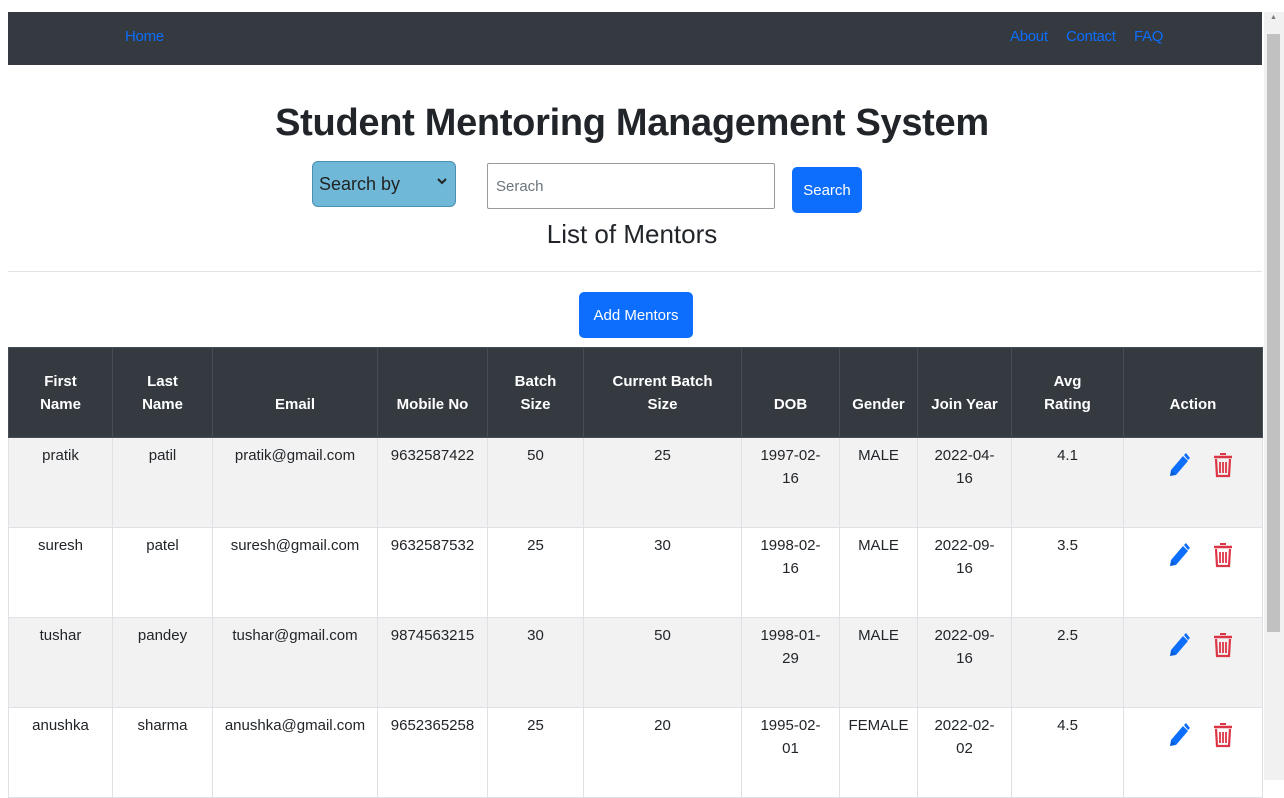 Image resolution: width=1284 pixels, height=798 pixels. I want to click on cell-gender: FEMALE, so click(878, 752).